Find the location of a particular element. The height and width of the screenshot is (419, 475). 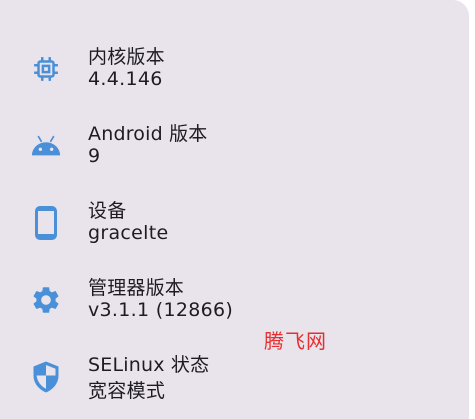

manager-version-label: 管理器版本 is located at coordinates (136, 288).